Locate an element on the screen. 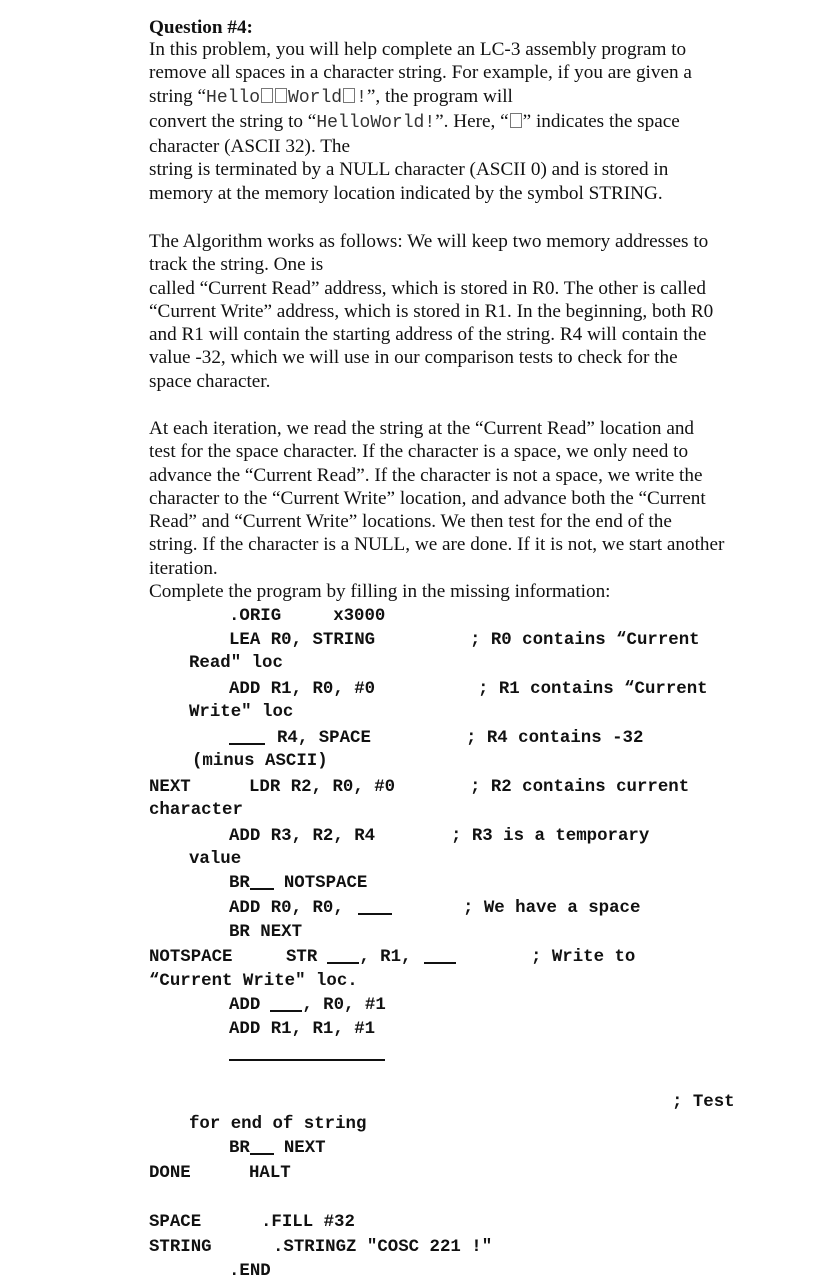 The image size is (828, 1285). label-string: STRING is located at coordinates (180, 1247).